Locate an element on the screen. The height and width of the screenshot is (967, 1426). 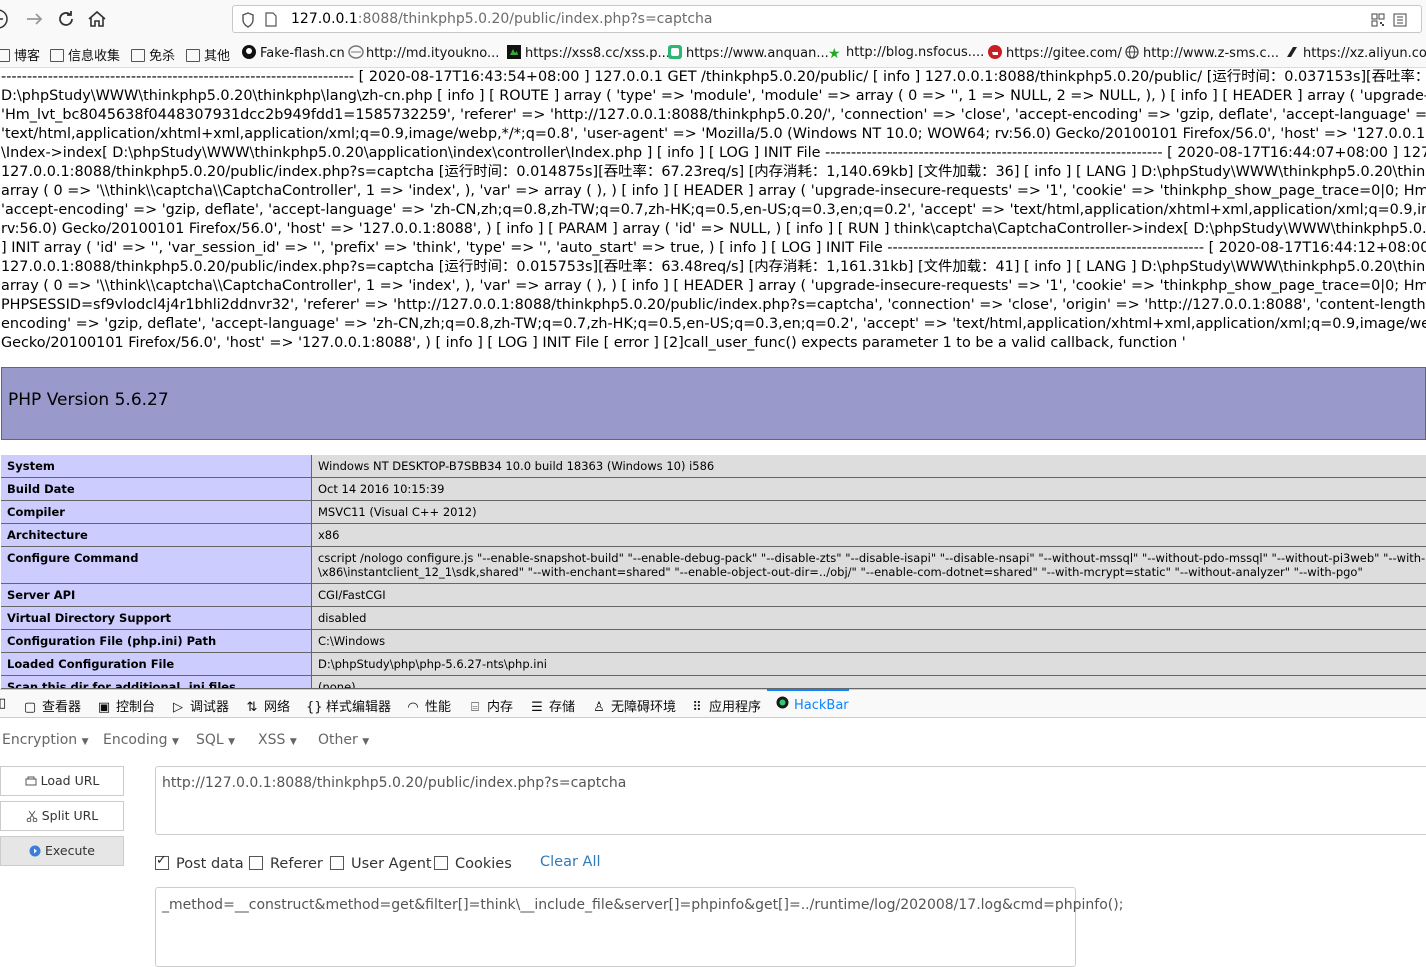
tab-label: 存储 is located at coordinates (562, 707).